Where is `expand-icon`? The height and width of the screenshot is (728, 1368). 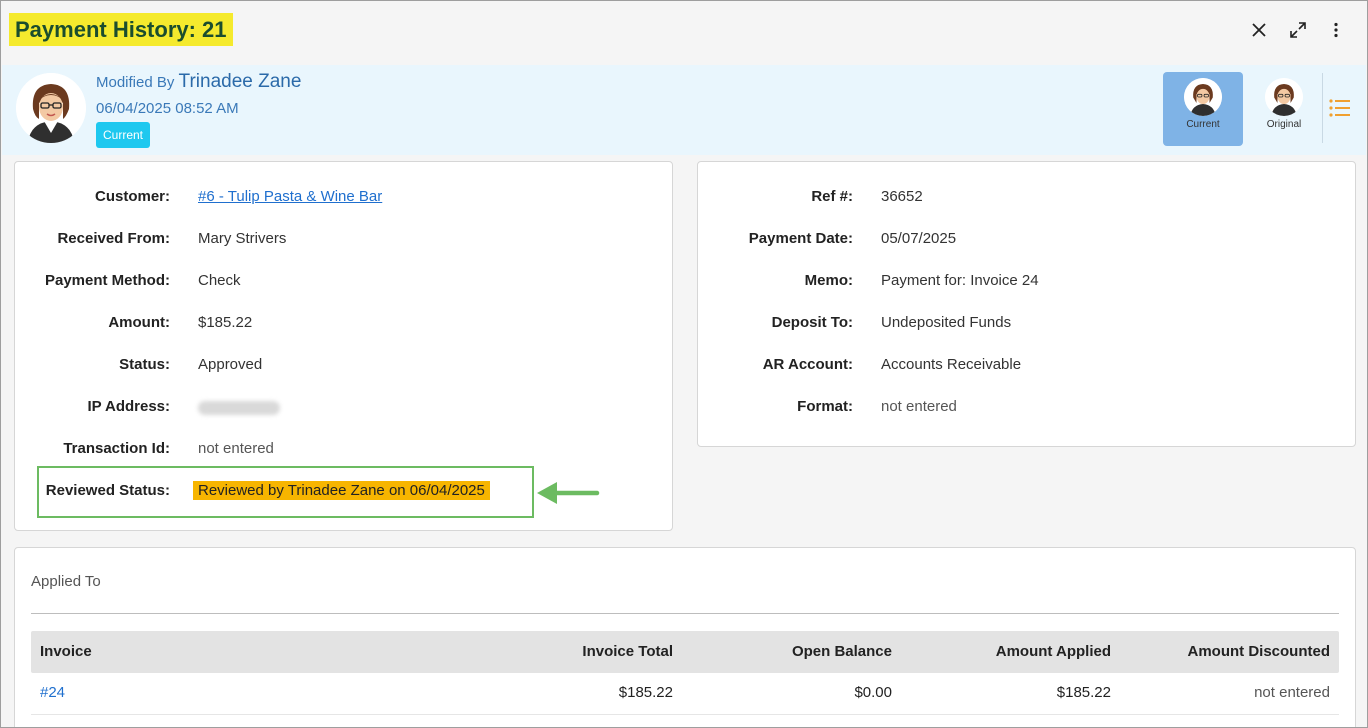
expand-icon is located at coordinates (1298, 30).